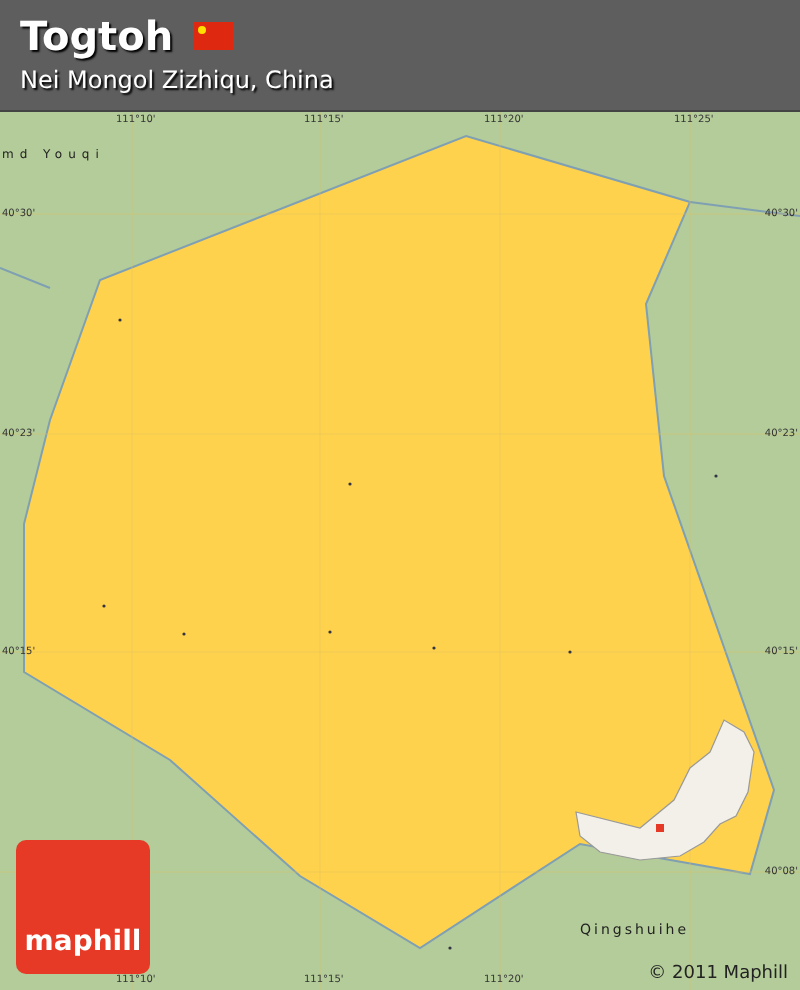 The width and height of the screenshot is (800, 990). Describe the element at coordinates (213, 36) in the screenshot. I see `china-flag-icon` at that location.